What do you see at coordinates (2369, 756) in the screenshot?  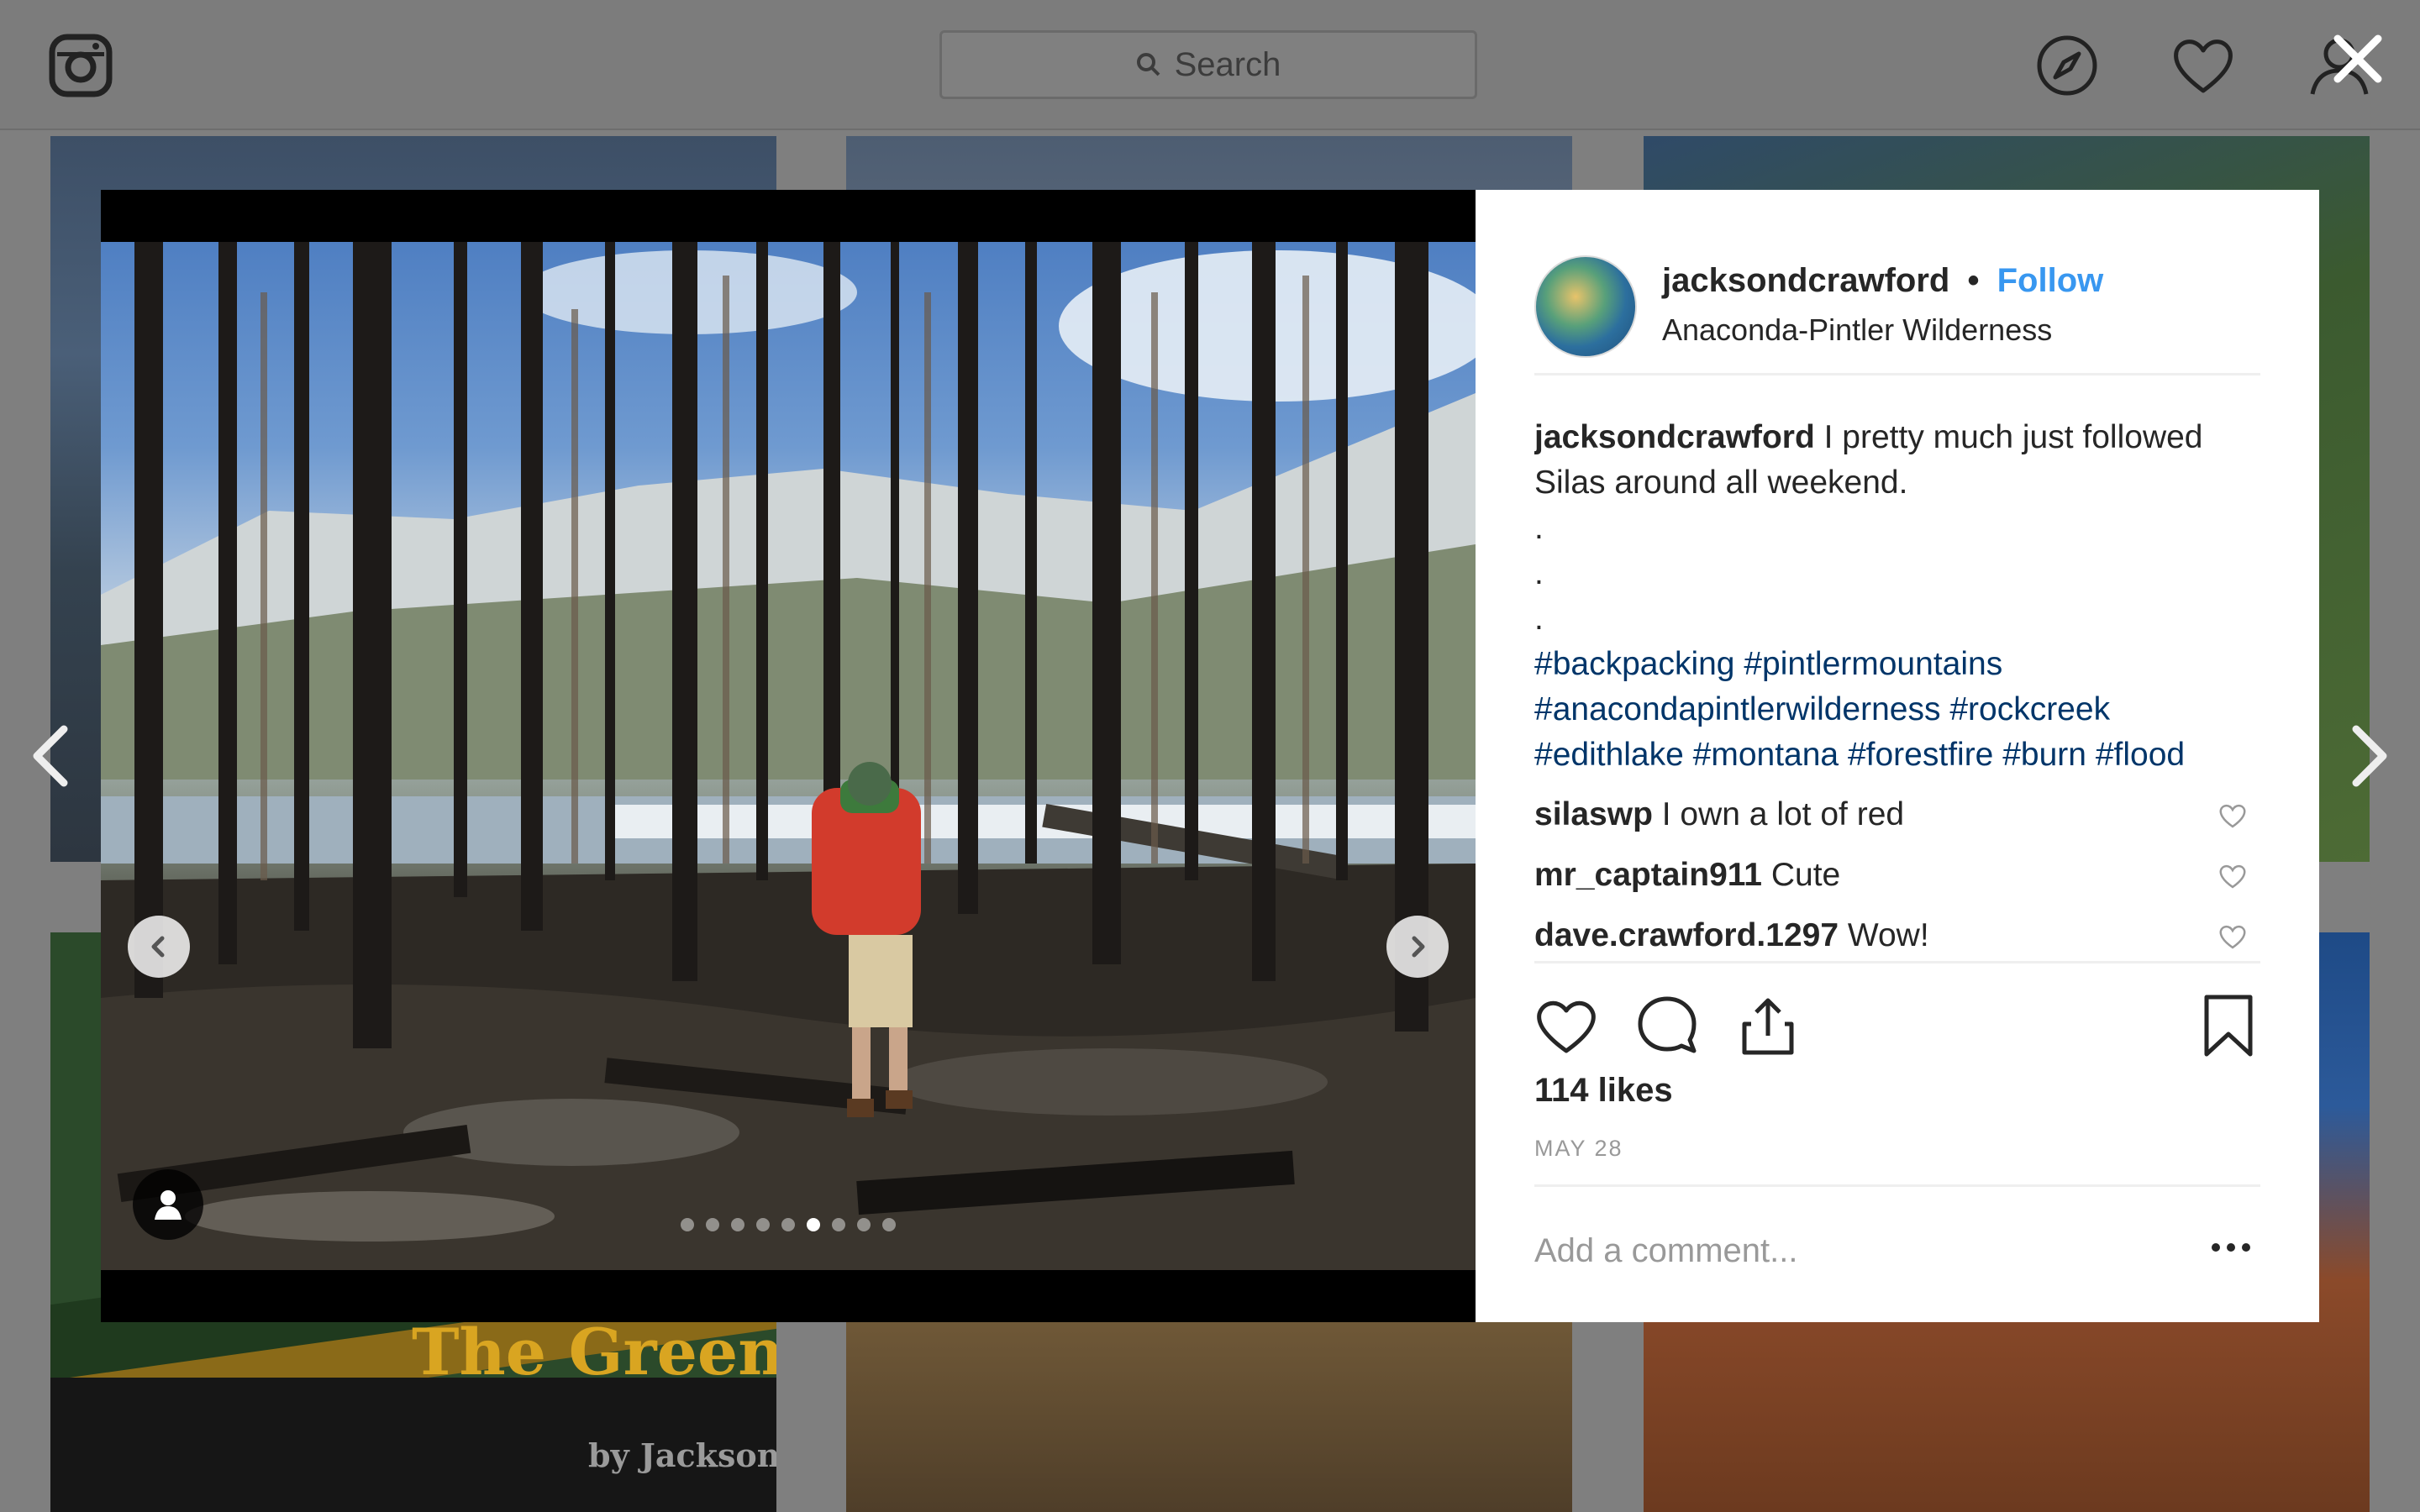 I see `next-post-arrow-icon` at bounding box center [2369, 756].